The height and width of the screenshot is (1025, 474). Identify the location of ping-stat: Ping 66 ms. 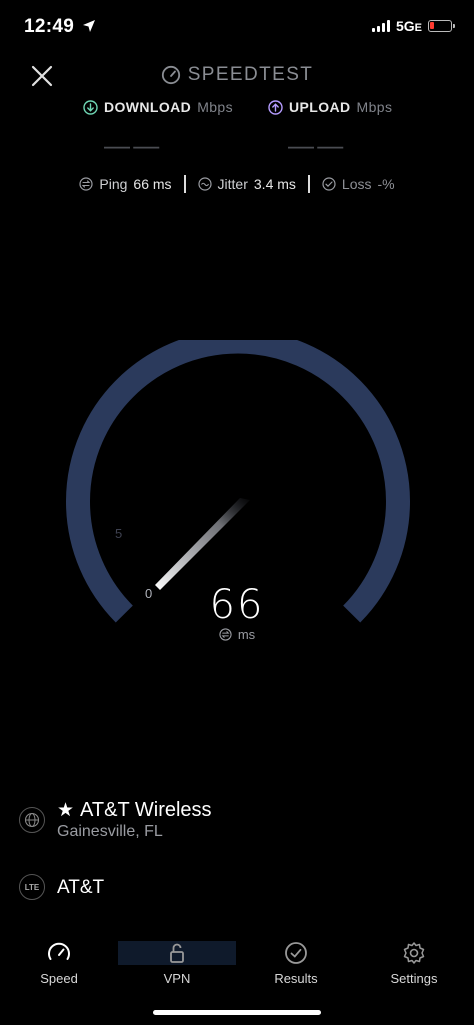
(125, 184).